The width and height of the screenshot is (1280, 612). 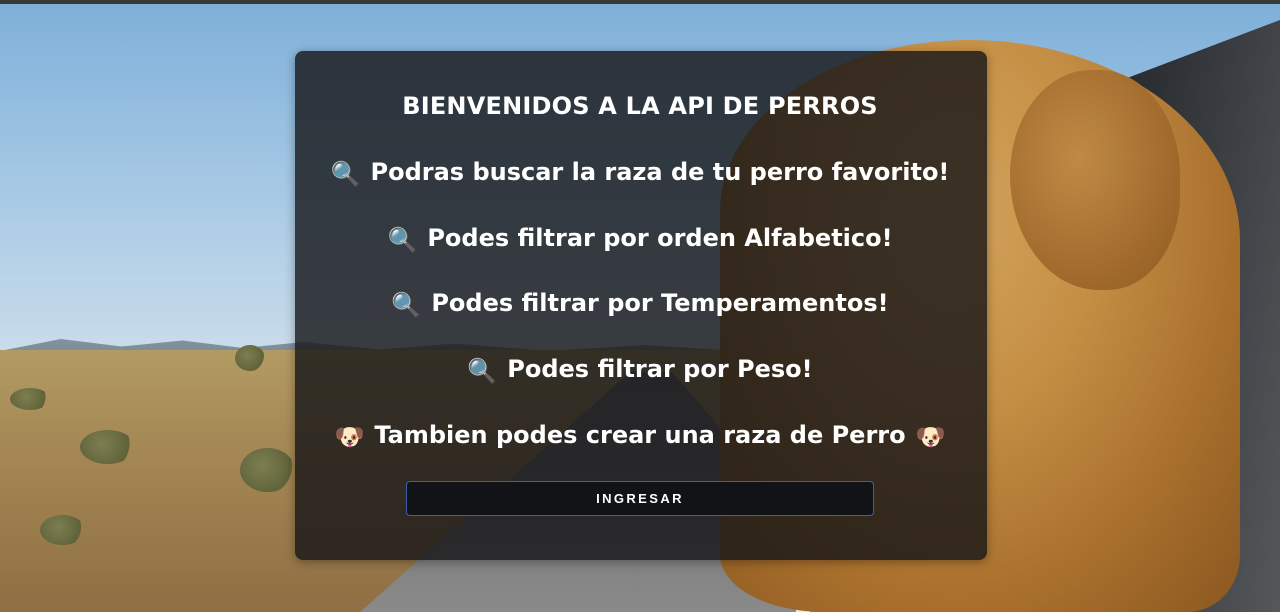 What do you see at coordinates (660, 369) in the screenshot?
I see `feature-text: Podes filtrar por Peso!` at bounding box center [660, 369].